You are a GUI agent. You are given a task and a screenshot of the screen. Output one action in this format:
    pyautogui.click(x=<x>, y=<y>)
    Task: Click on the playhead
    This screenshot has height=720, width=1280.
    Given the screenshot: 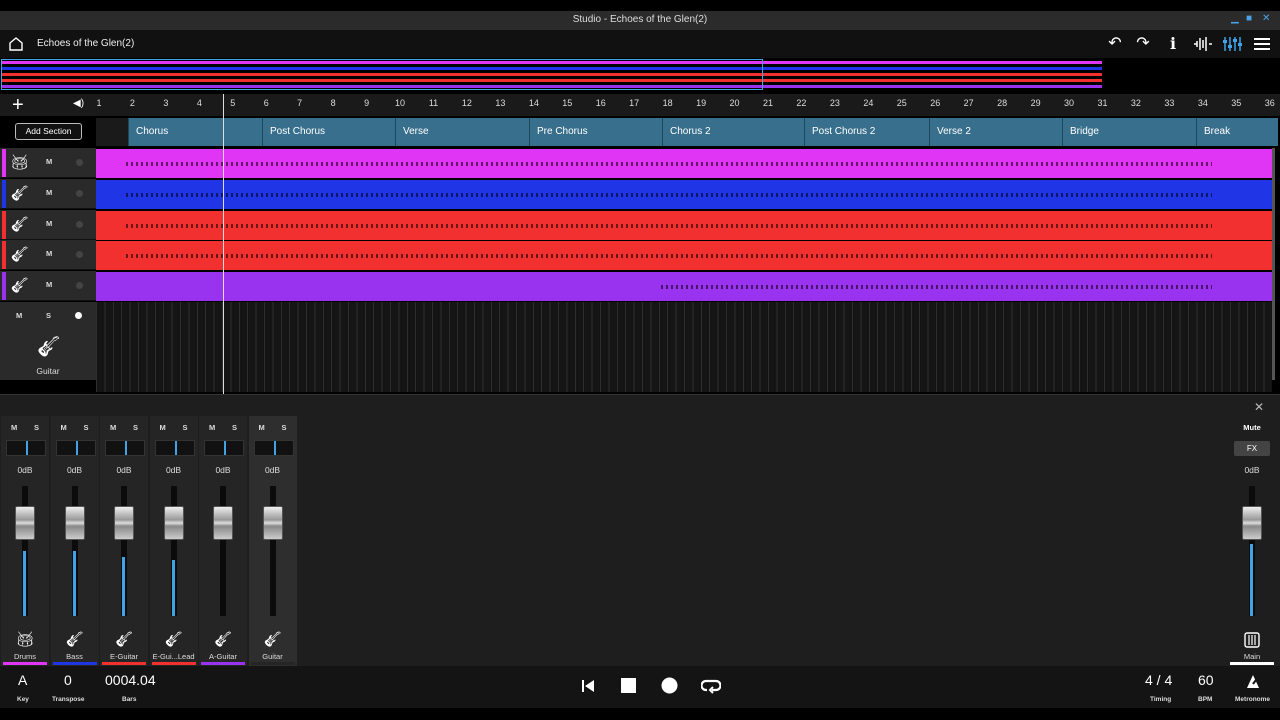 What is the action you would take?
    pyautogui.click(x=223, y=244)
    